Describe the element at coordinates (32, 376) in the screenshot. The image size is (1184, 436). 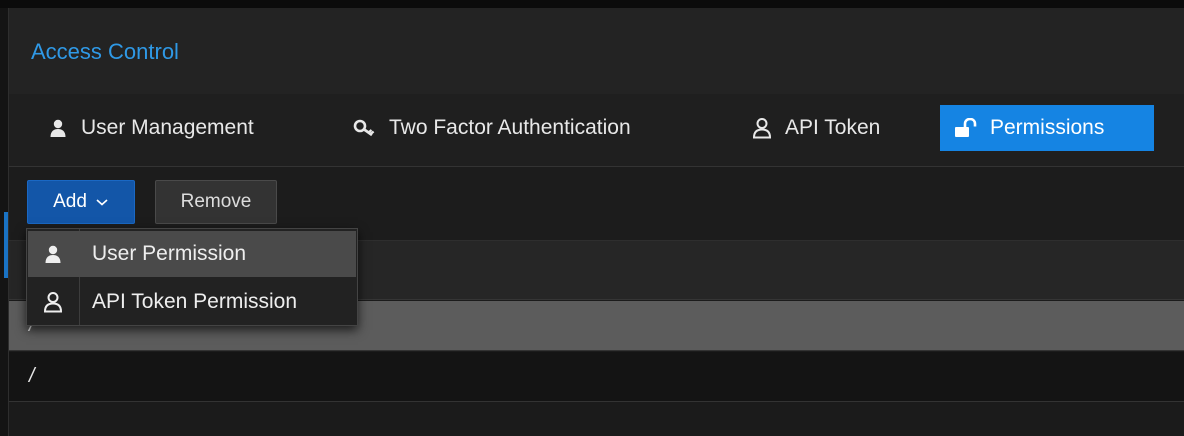
I see `path-cell: /` at that location.